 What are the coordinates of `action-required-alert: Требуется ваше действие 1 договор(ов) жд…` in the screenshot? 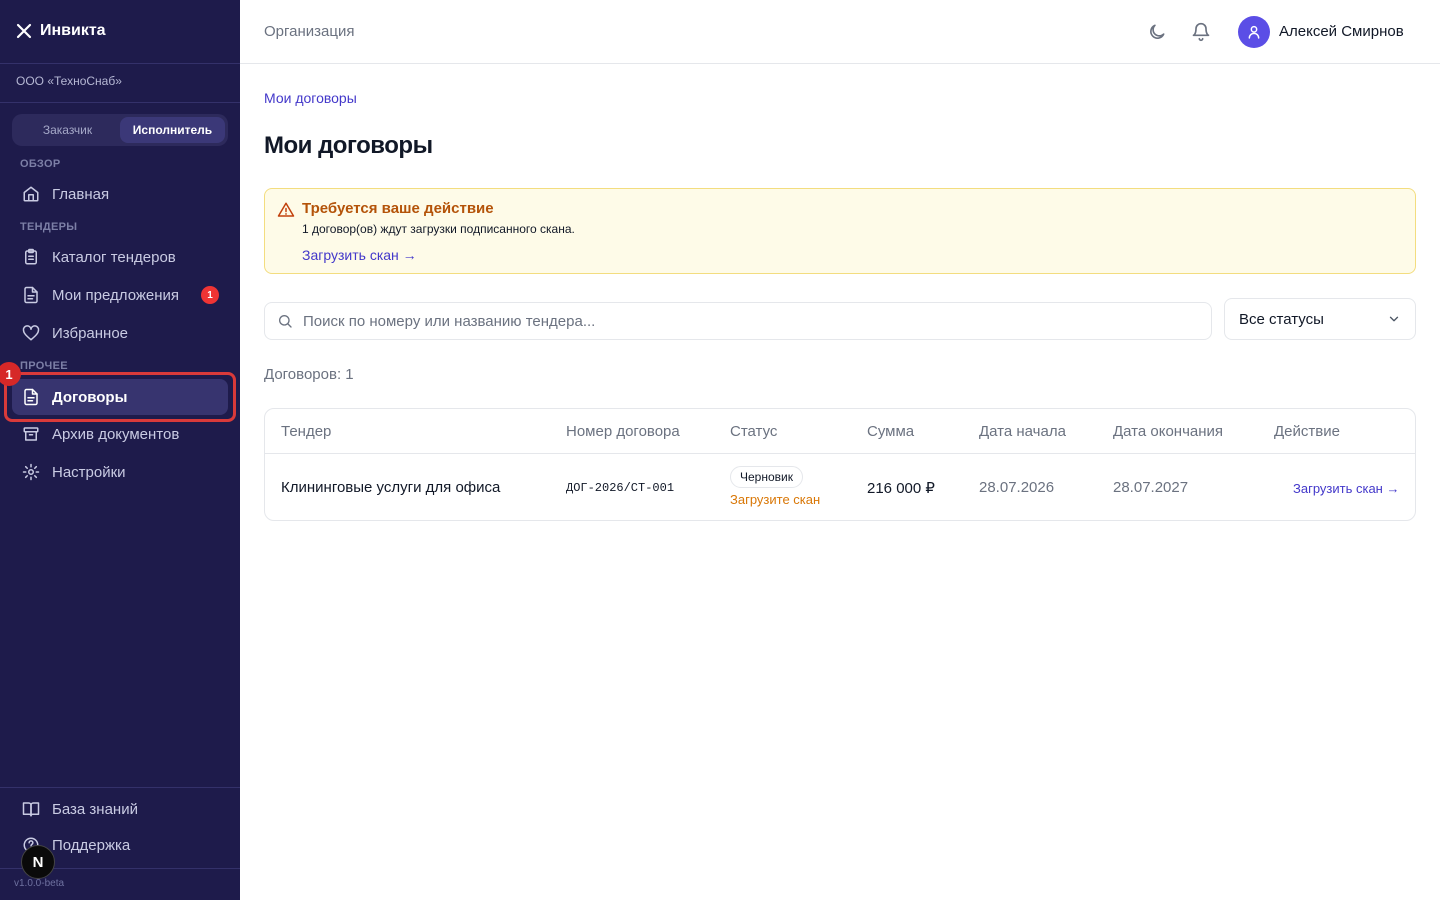 It's located at (840, 231).